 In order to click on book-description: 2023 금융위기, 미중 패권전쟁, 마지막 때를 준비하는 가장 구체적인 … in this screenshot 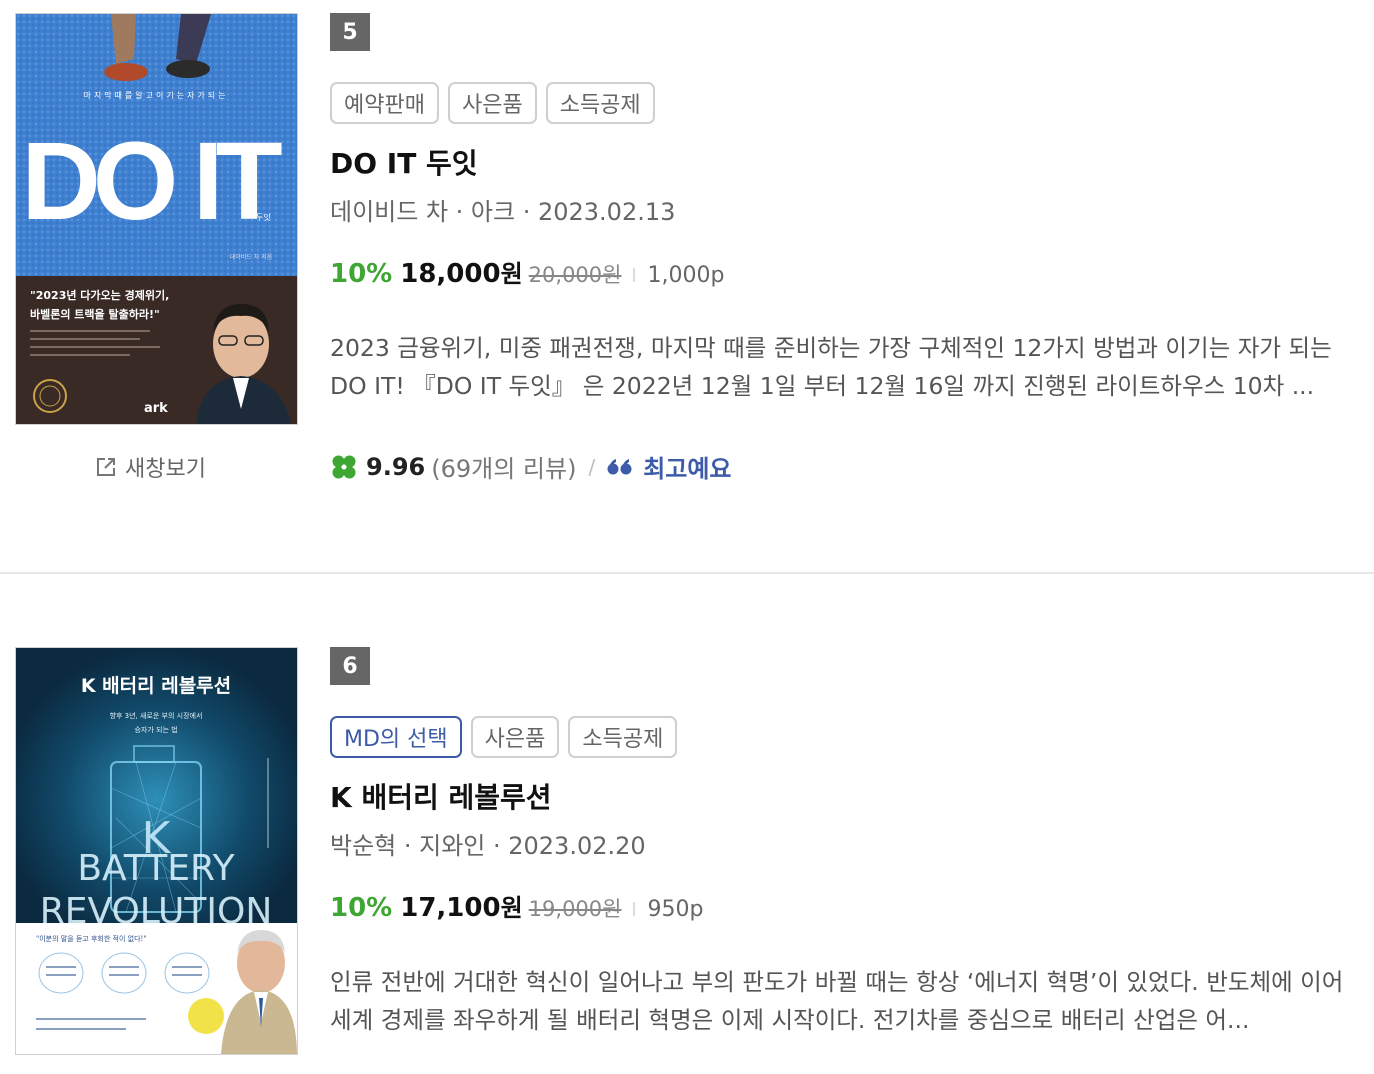, I will do `click(831, 367)`.